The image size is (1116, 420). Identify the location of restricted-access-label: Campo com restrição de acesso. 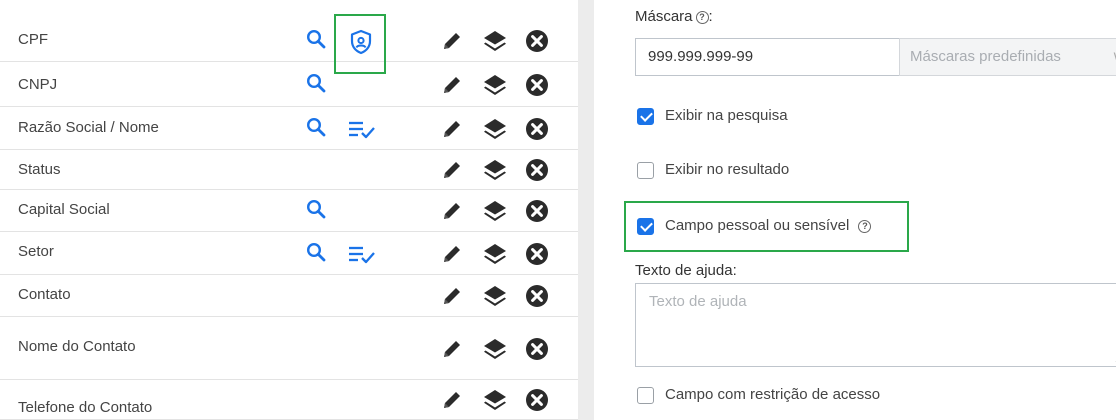
(773, 394).